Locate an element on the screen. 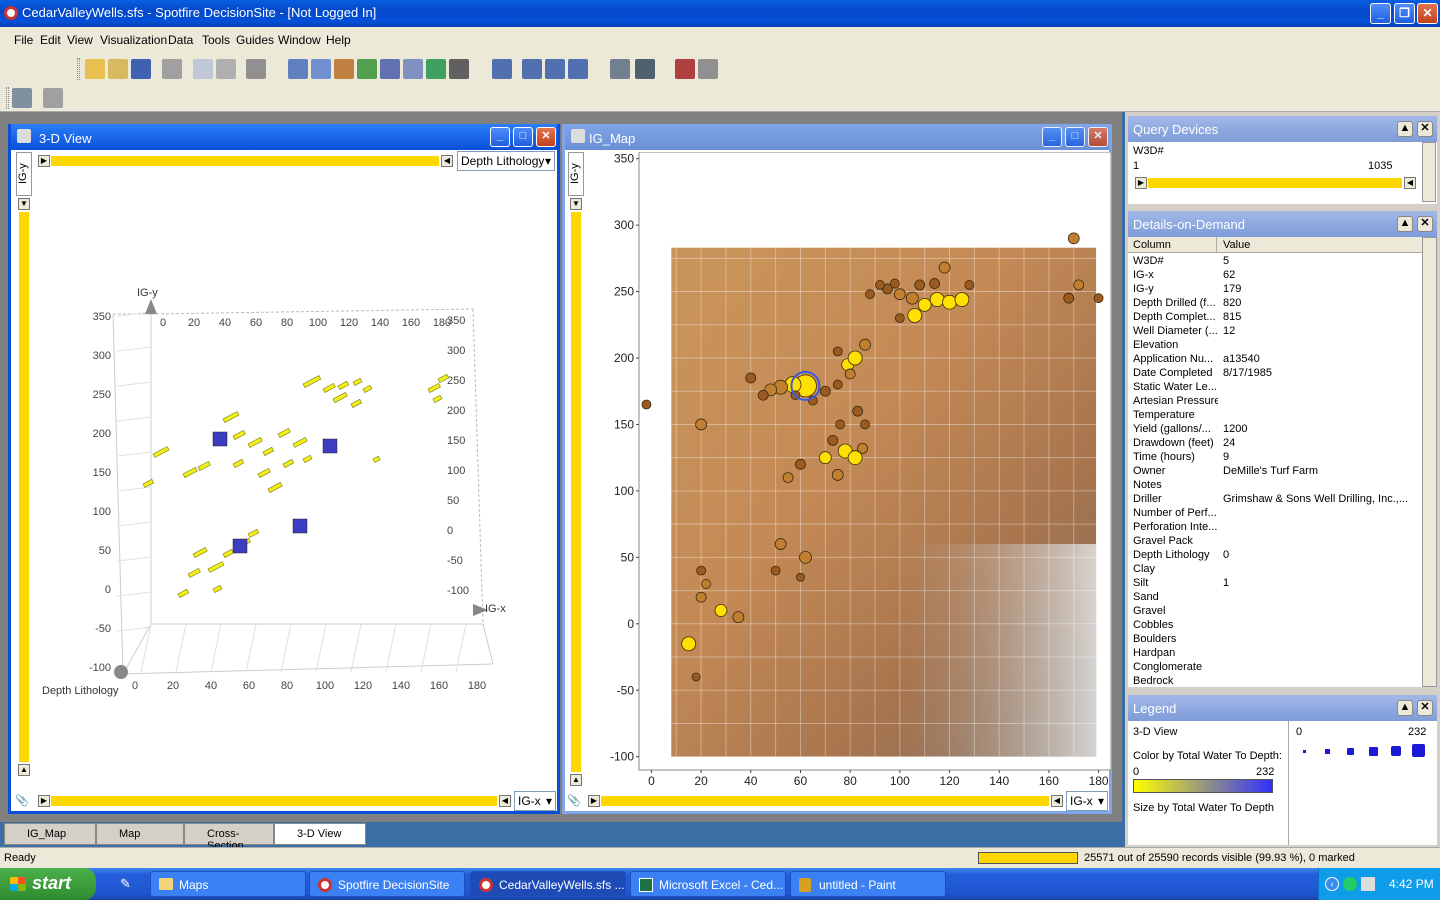  tab-ig-map: IG_Map is located at coordinates (50, 834).